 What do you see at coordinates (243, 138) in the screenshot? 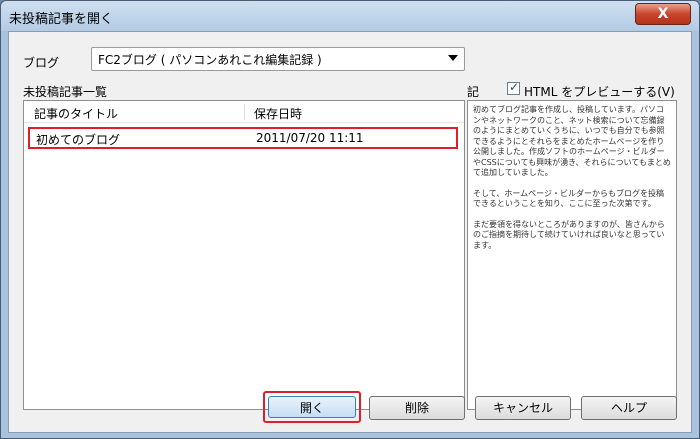
I see `list-item: 初めてのブログ 2011/07/20 11:11` at bounding box center [243, 138].